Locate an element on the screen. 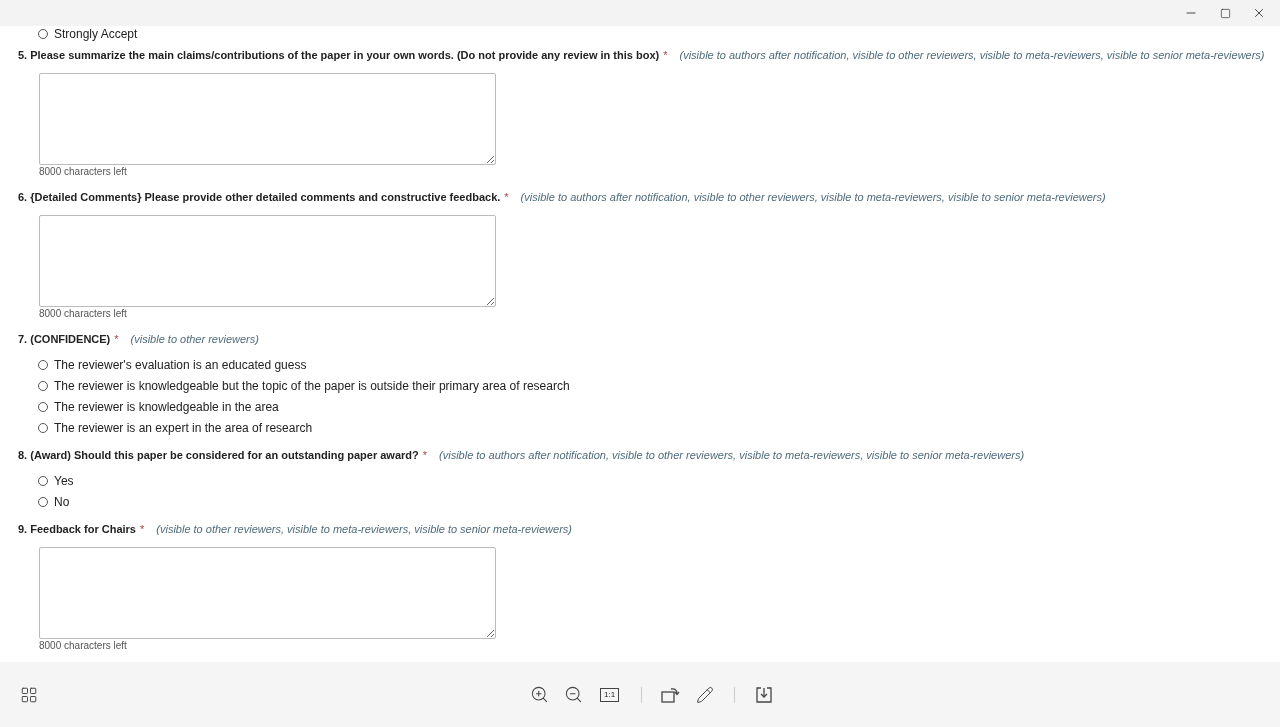  radio-option: No is located at coordinates (659, 502).